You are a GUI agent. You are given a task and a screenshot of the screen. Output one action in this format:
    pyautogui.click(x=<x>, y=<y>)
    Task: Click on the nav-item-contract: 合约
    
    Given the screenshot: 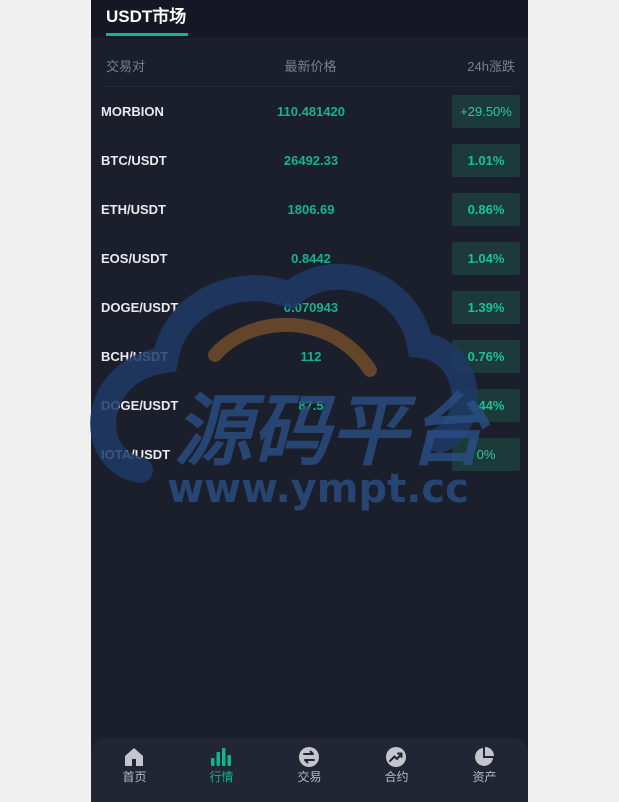 What is the action you would take?
    pyautogui.click(x=396, y=770)
    